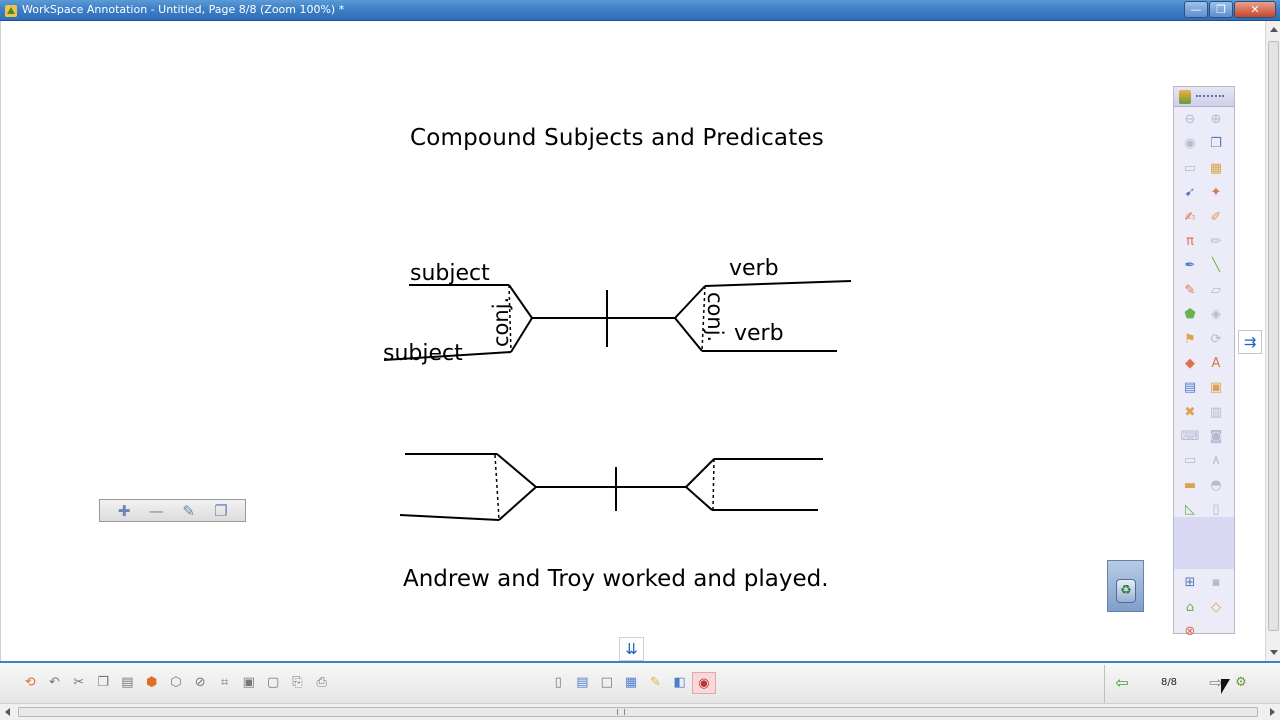 The width and height of the screenshot is (1280, 720). I want to click on bottom-toolbar: ⟲ ↶ ✂ ❐ ▤ ⬢ ⬡ ⊘ ⌗ ▣ ▢ ⎘ ⎙ ▯ ▤ □ ▦ ✎ ◧ ◉ ⇦ 8/8 ⇨ ⚙, so click(640, 682).